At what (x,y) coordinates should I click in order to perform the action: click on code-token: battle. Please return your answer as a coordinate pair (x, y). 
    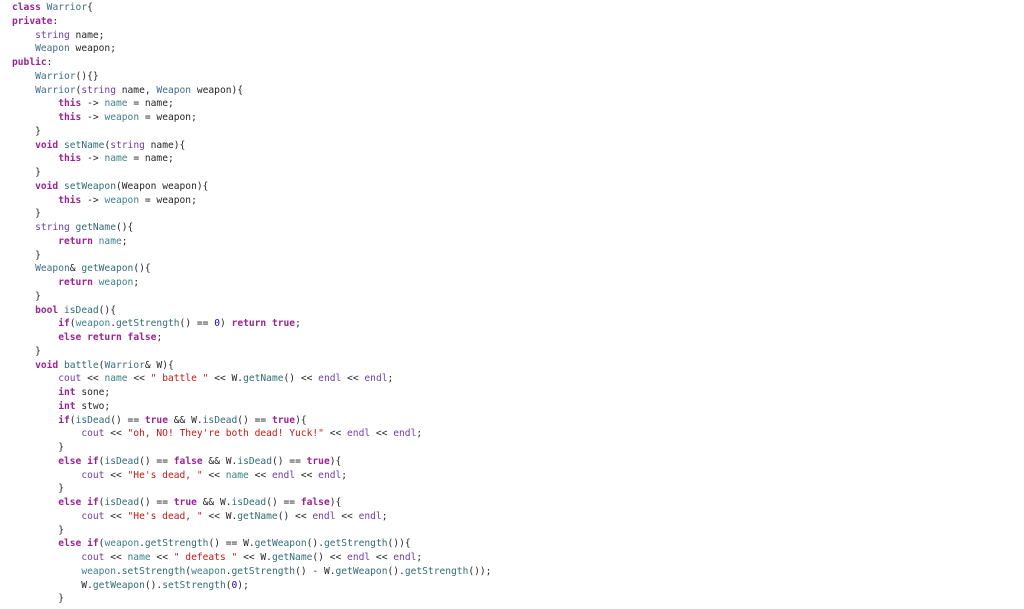
    Looking at the image, I should click on (81, 365).